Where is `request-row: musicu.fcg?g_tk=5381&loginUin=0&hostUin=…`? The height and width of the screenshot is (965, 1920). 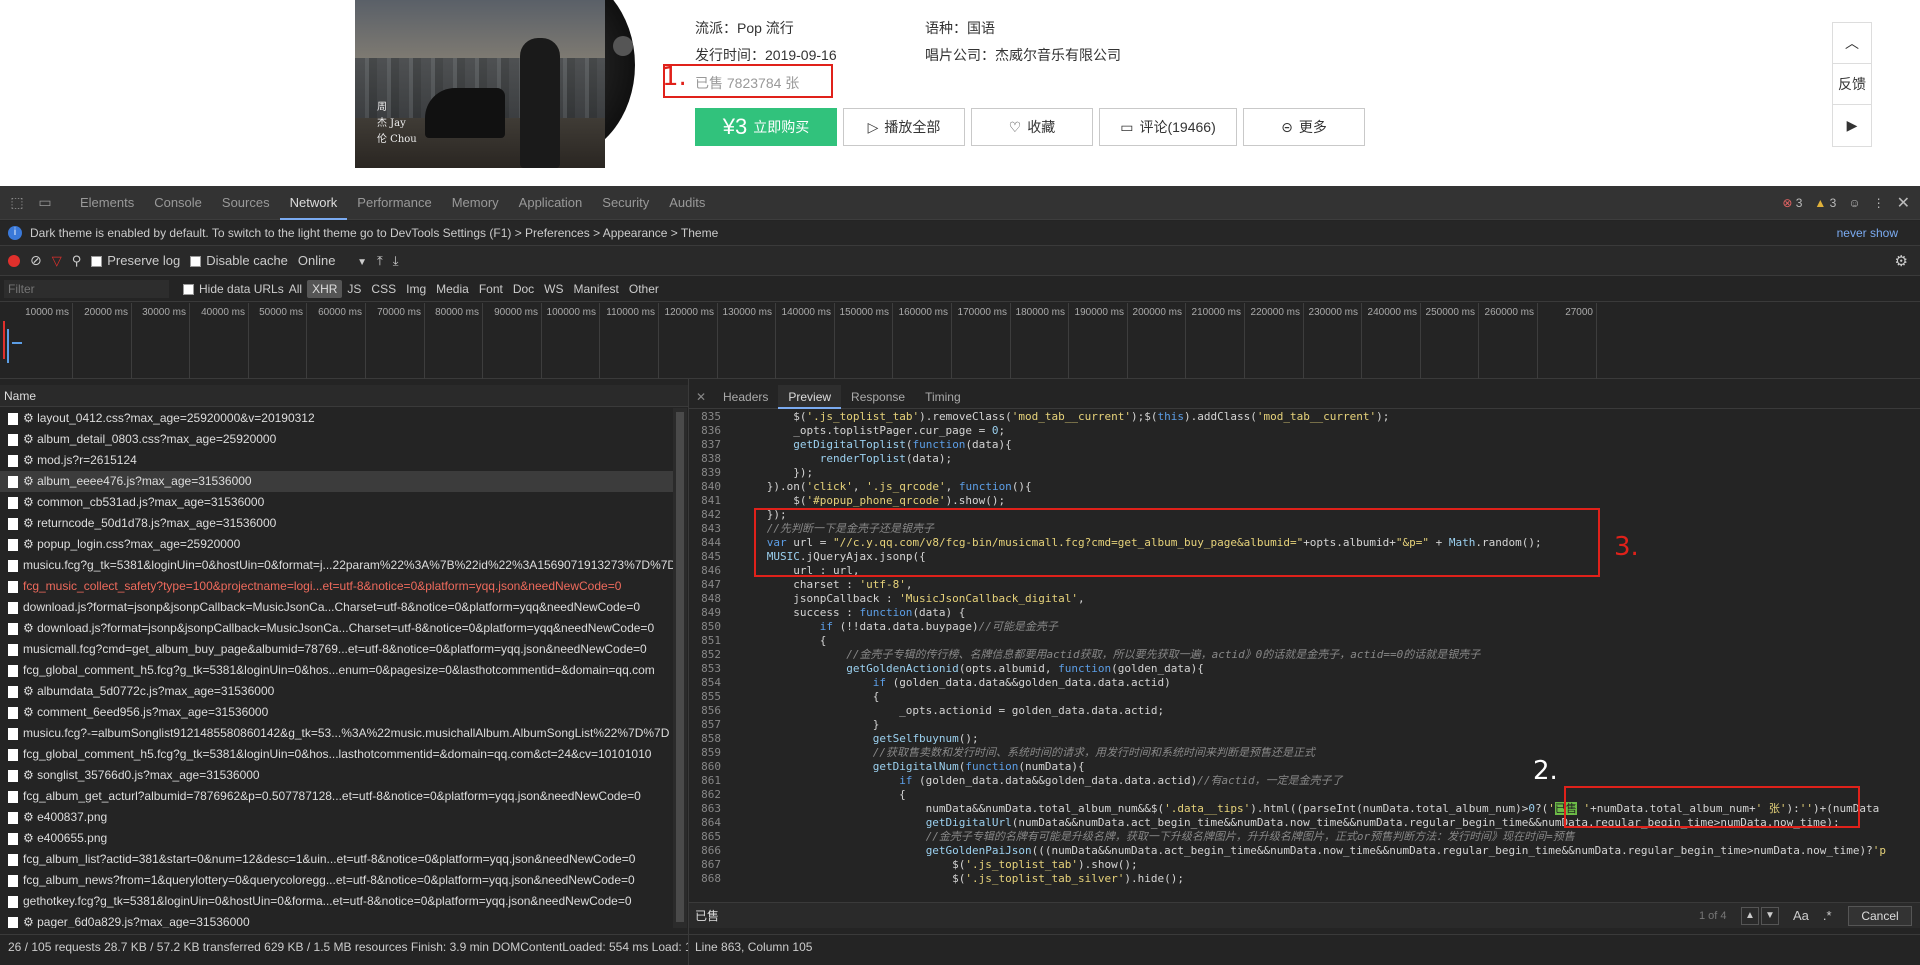 request-row: musicu.fcg?g_tk=5381&loginUin=0&hostUin=… is located at coordinates (336, 565).